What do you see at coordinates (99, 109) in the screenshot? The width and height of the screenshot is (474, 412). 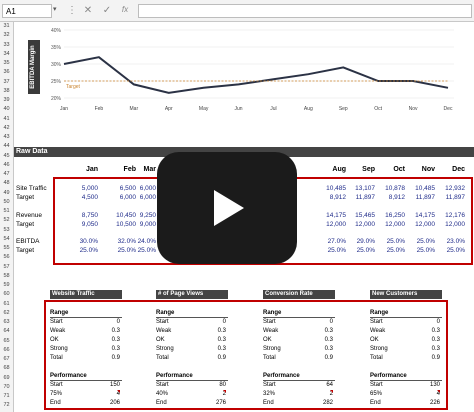 I see `x-tick-label: Feb` at bounding box center [99, 109].